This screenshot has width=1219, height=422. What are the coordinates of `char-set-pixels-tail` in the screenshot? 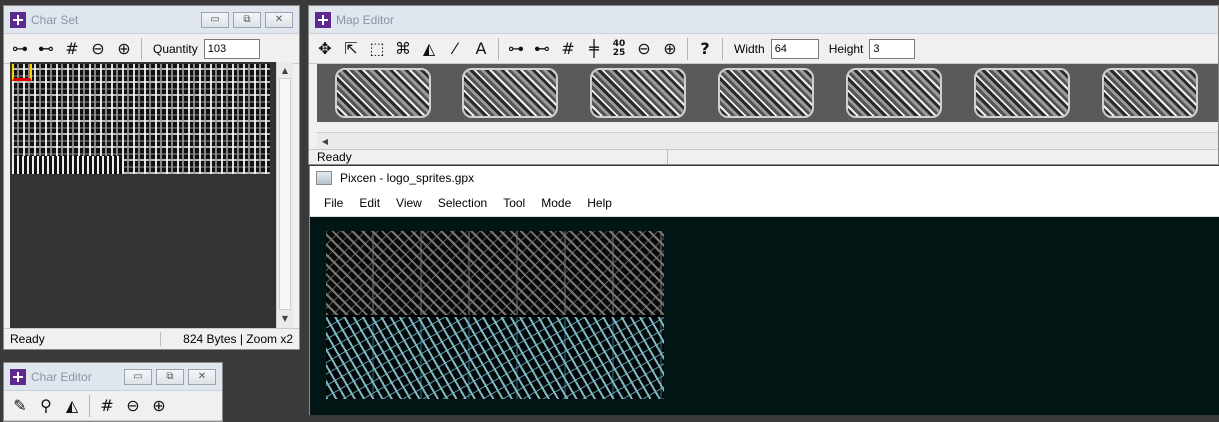 It's located at (68, 165).